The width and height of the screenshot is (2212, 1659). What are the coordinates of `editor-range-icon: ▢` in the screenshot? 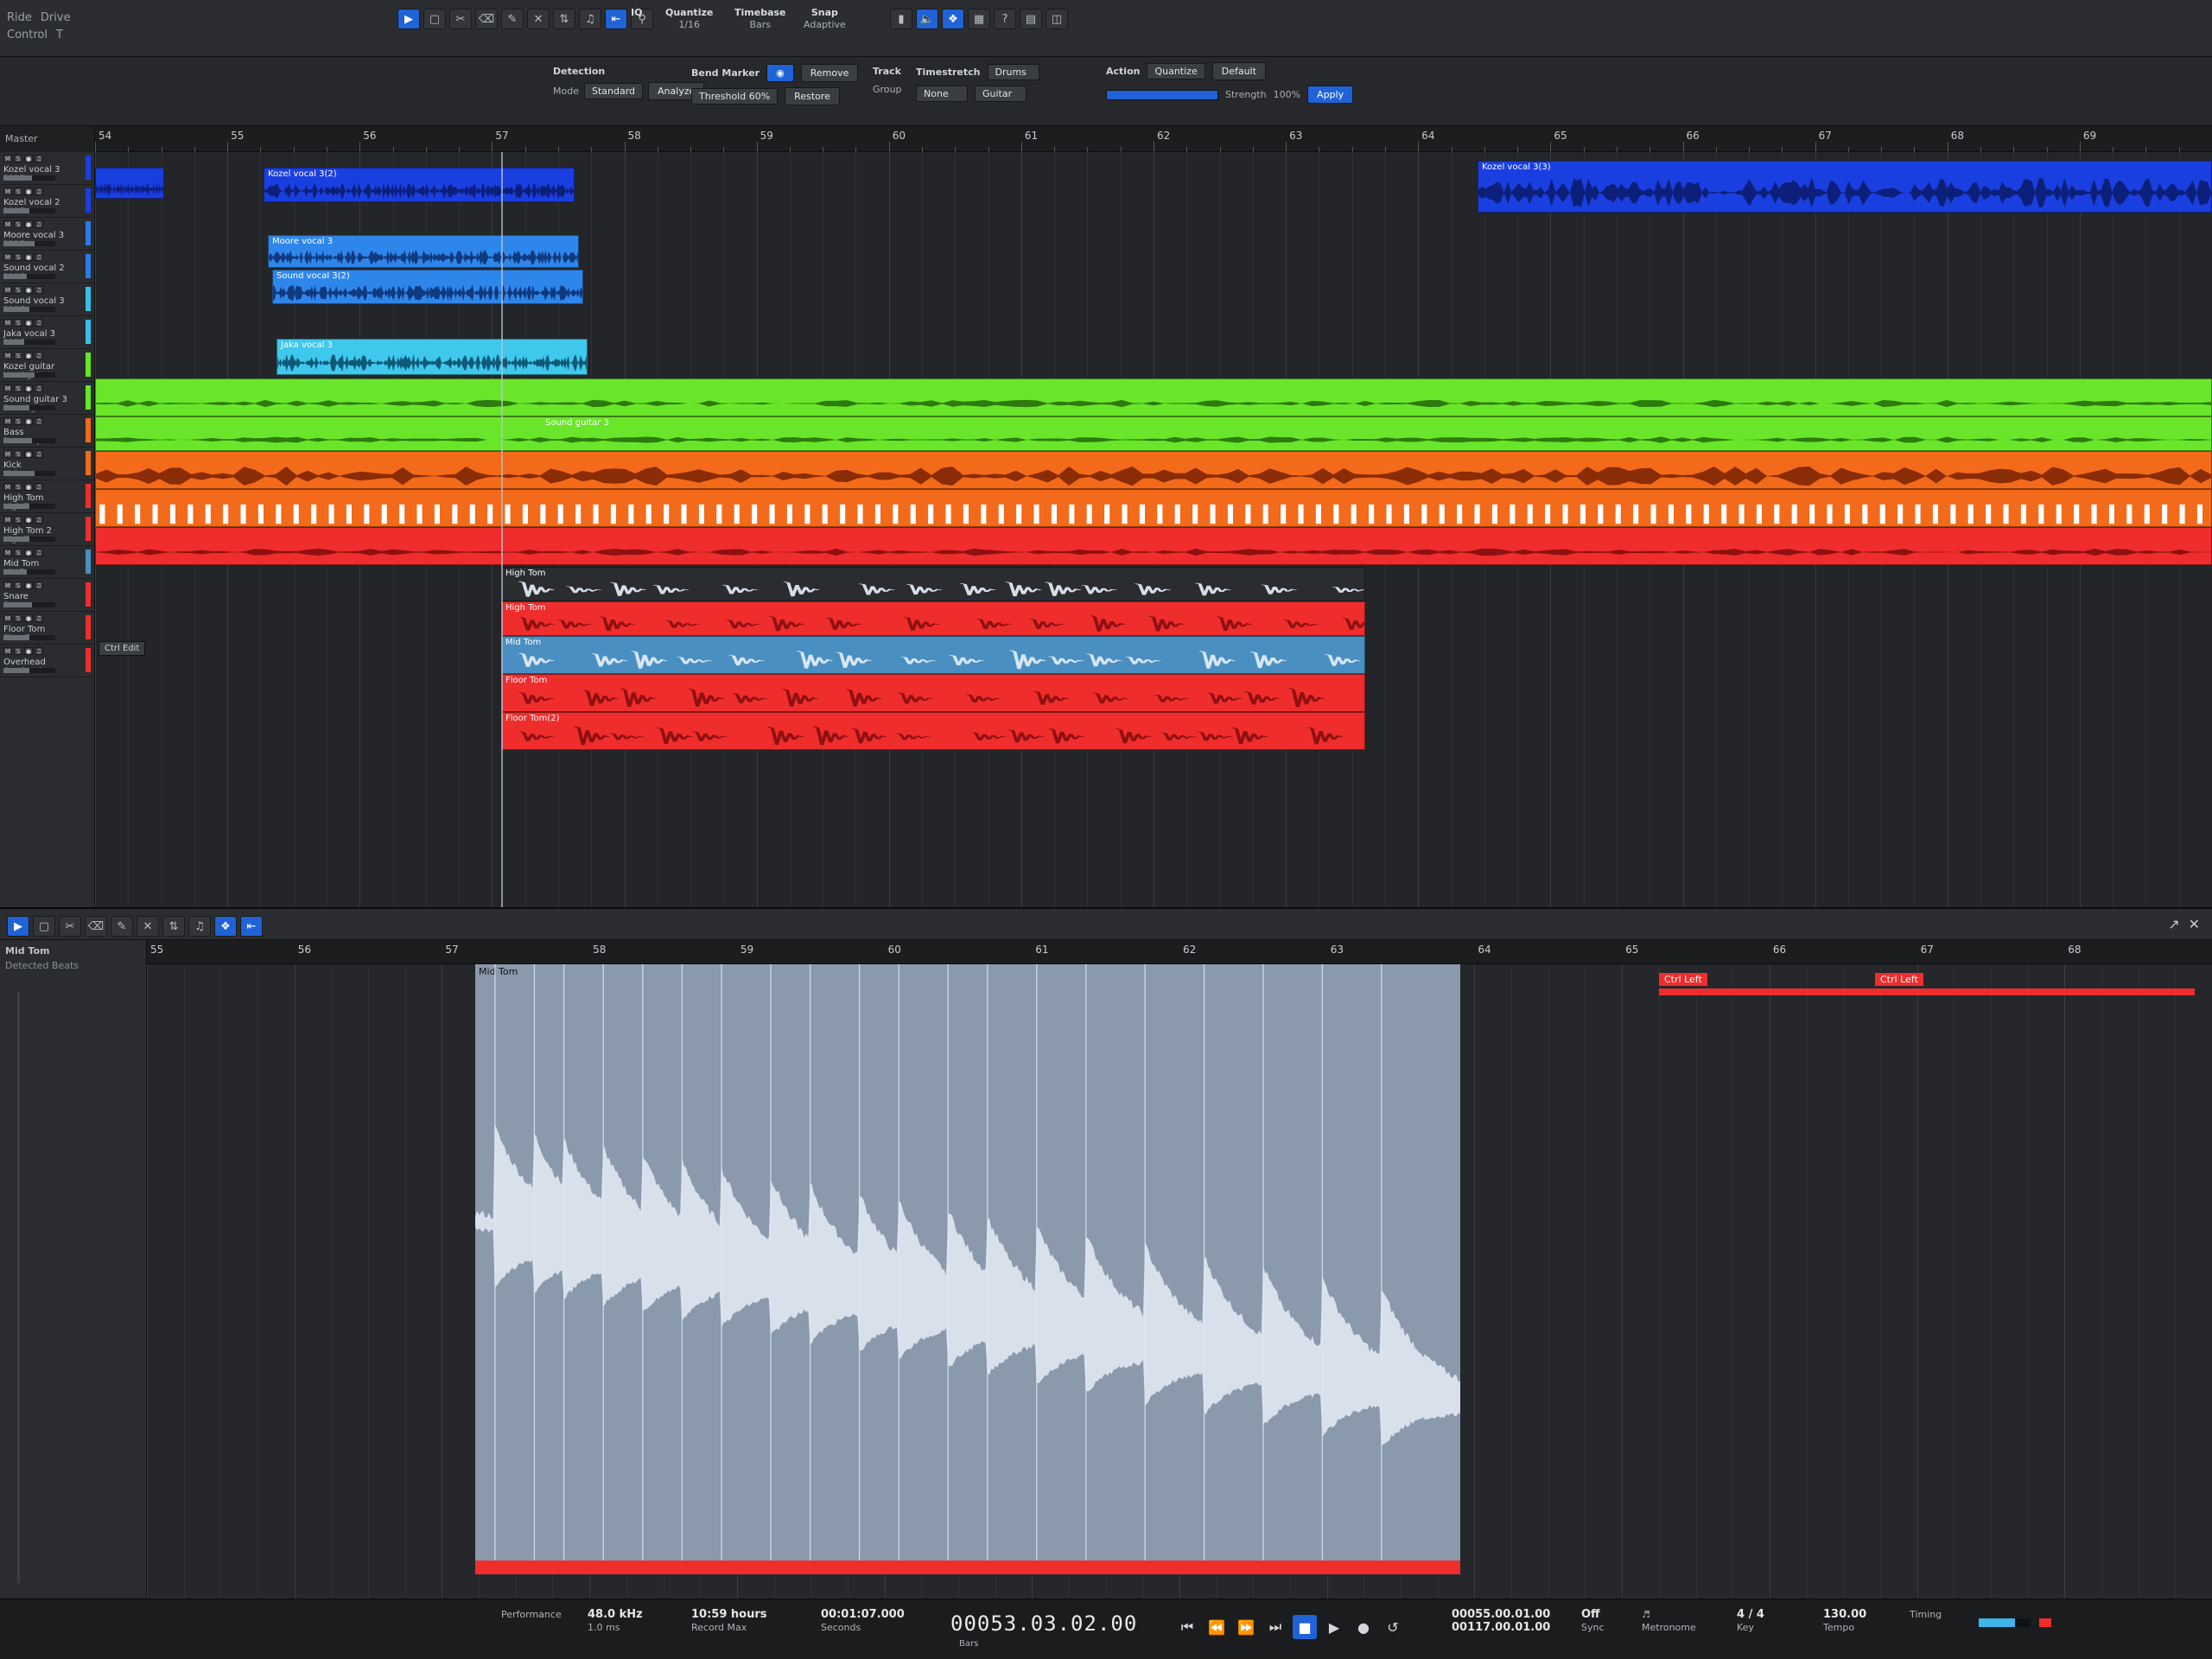 It's located at (44, 926).